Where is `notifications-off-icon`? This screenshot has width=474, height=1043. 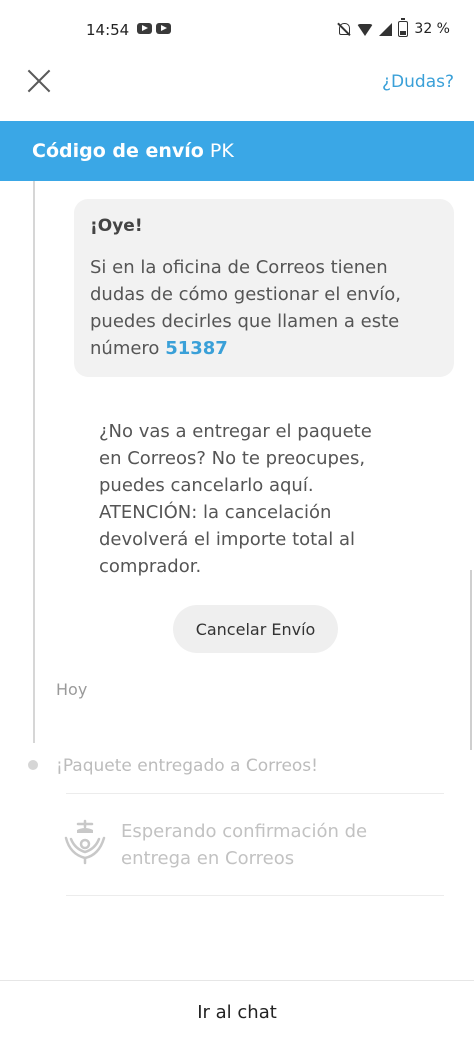 notifications-off-icon is located at coordinates (344, 29).